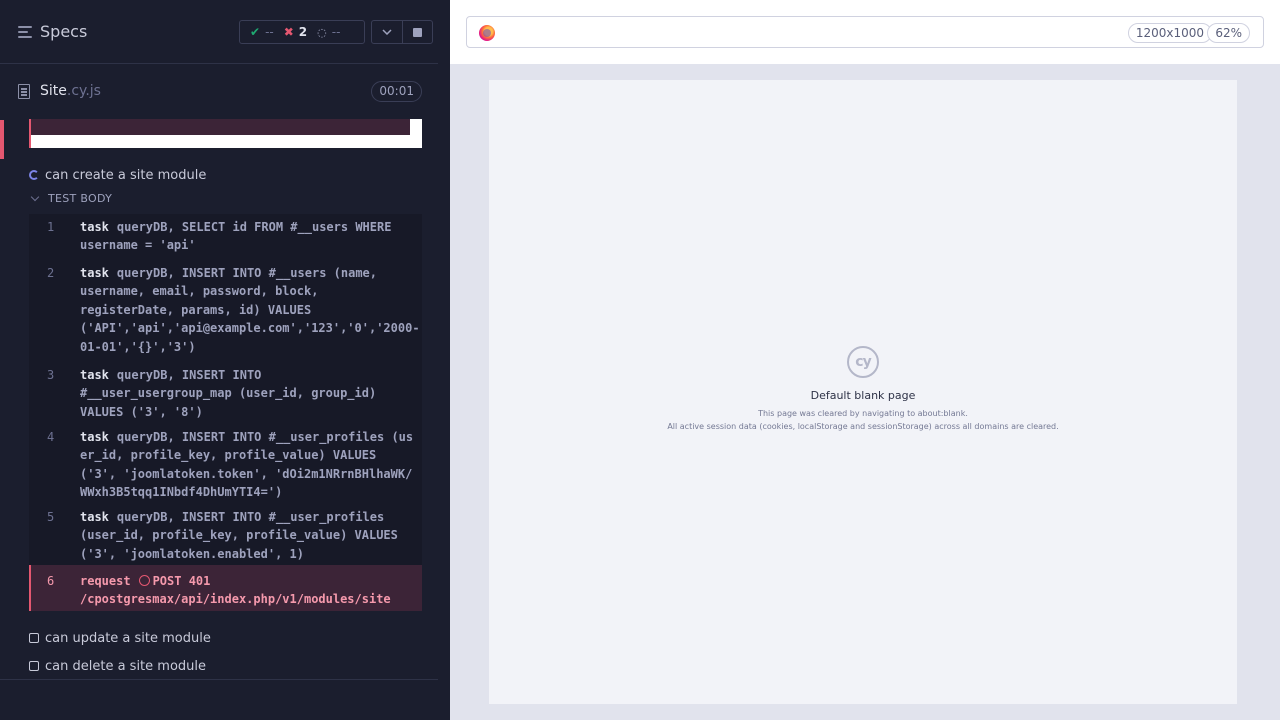 The image size is (1280, 720). I want to click on firefox-icon, so click(487, 33).